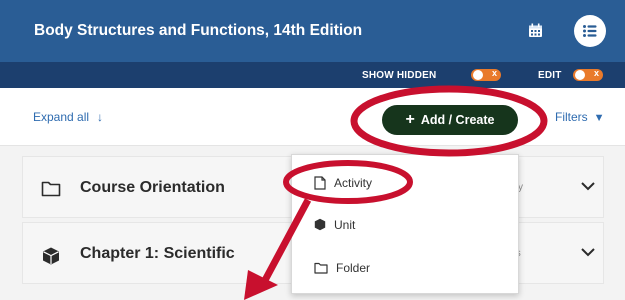 This screenshot has height=300, width=625. I want to click on menu-item-folder: Folder, so click(342, 267).